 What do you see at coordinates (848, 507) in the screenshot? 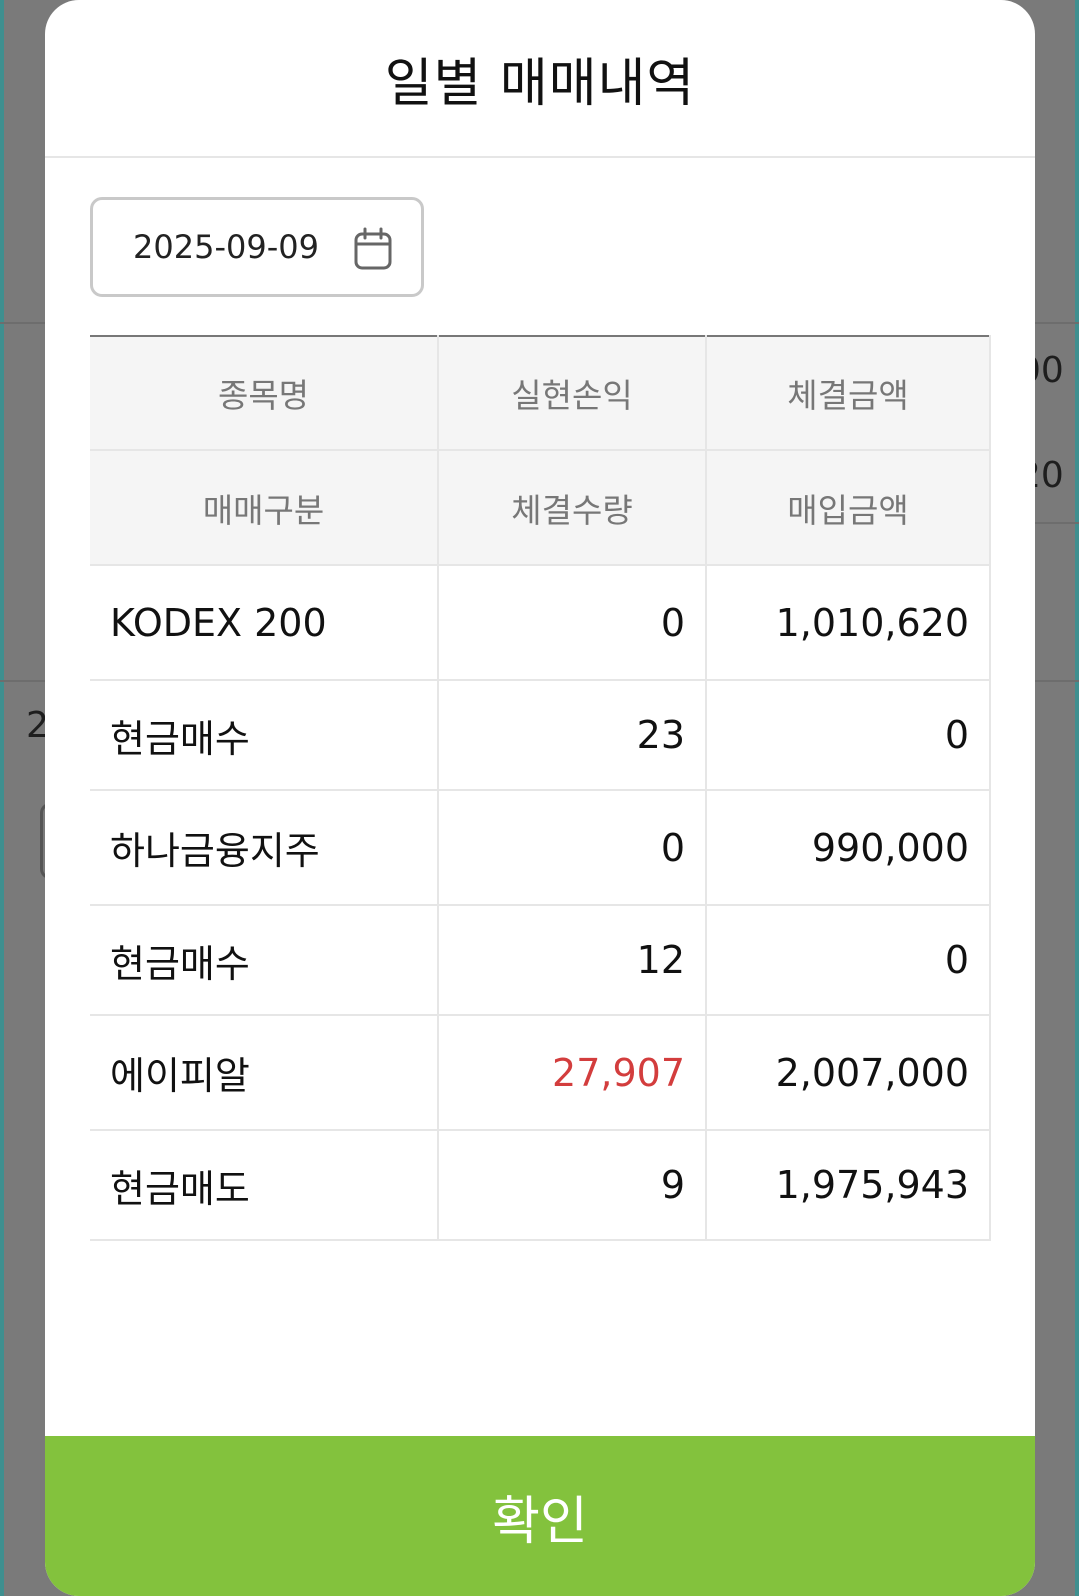
I see `header-purchase-amount: 매입금액` at bounding box center [848, 507].